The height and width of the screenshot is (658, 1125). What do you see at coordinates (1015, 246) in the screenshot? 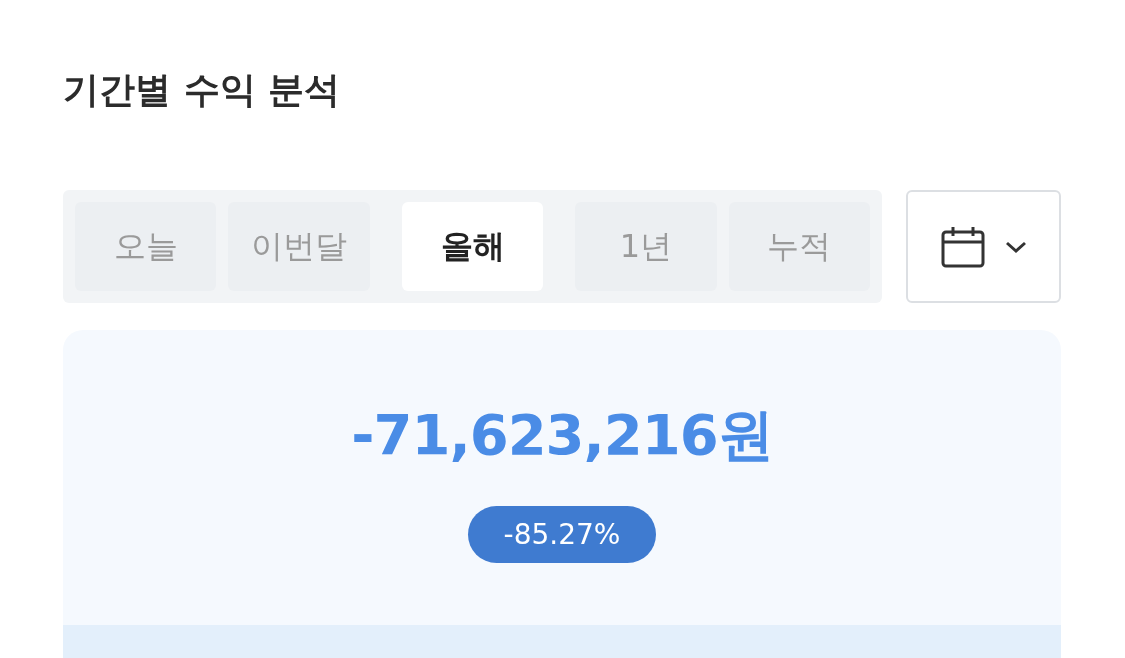
I see `chevron-down-icon` at bounding box center [1015, 246].